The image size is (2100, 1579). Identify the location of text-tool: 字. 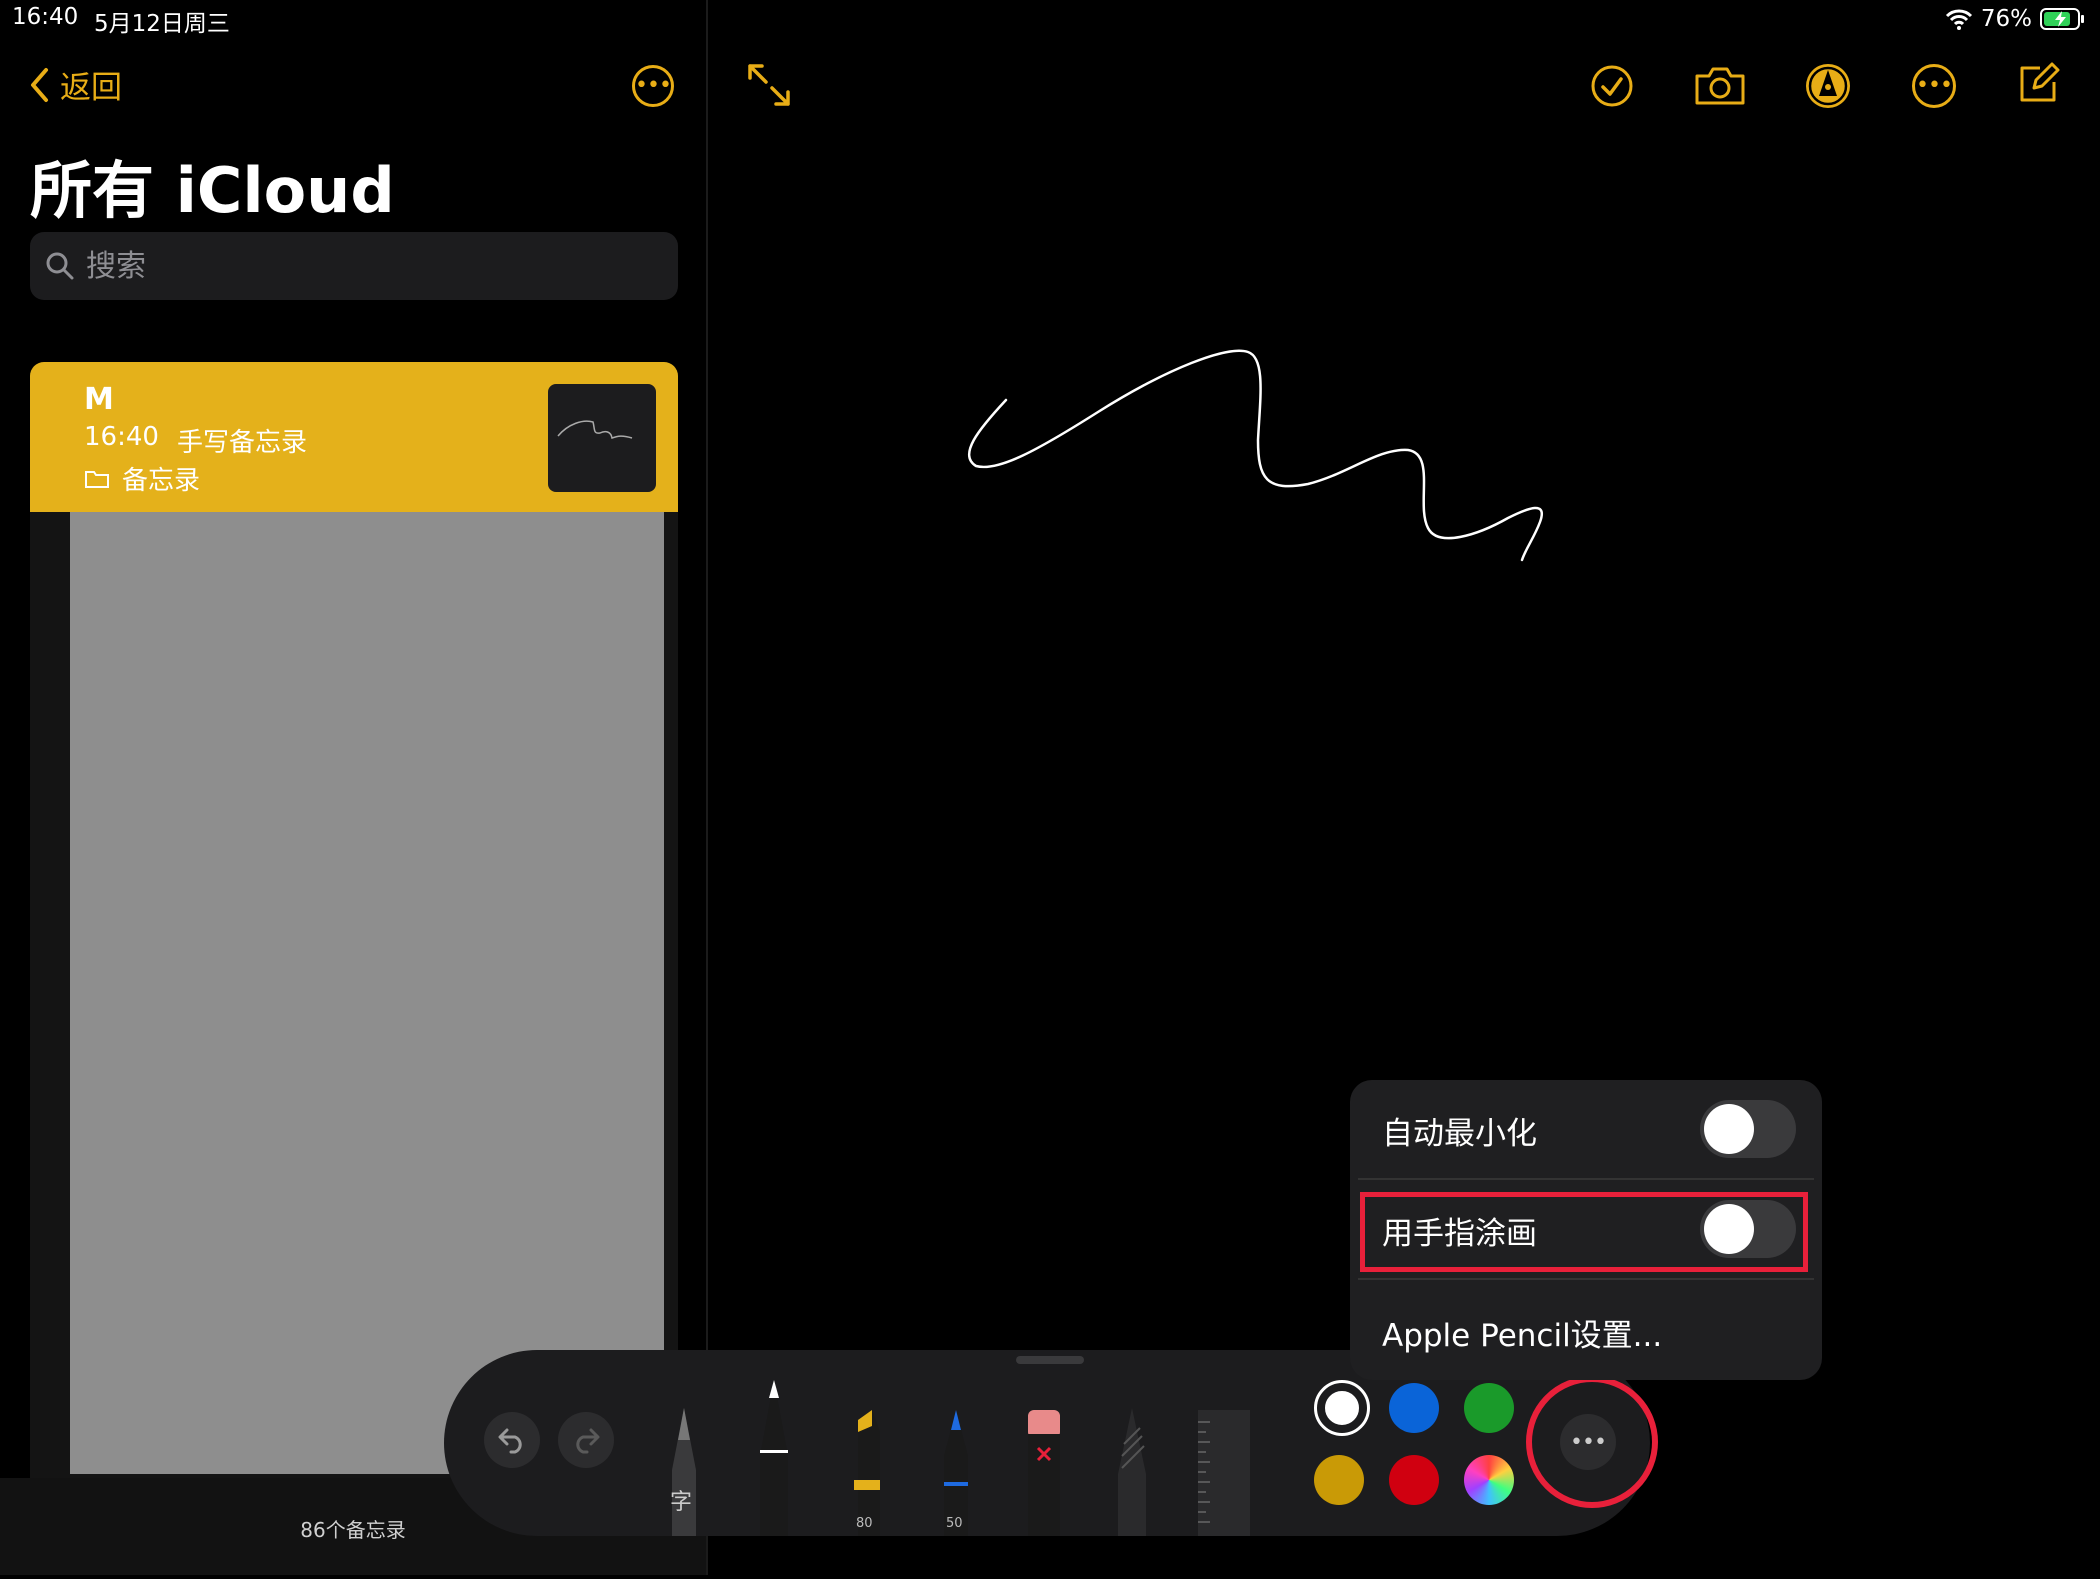
(684, 1468).